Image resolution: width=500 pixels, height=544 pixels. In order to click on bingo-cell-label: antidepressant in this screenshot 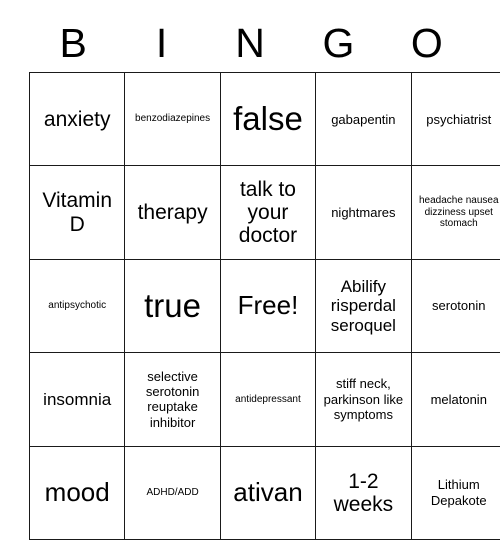, I will do `click(268, 399)`.